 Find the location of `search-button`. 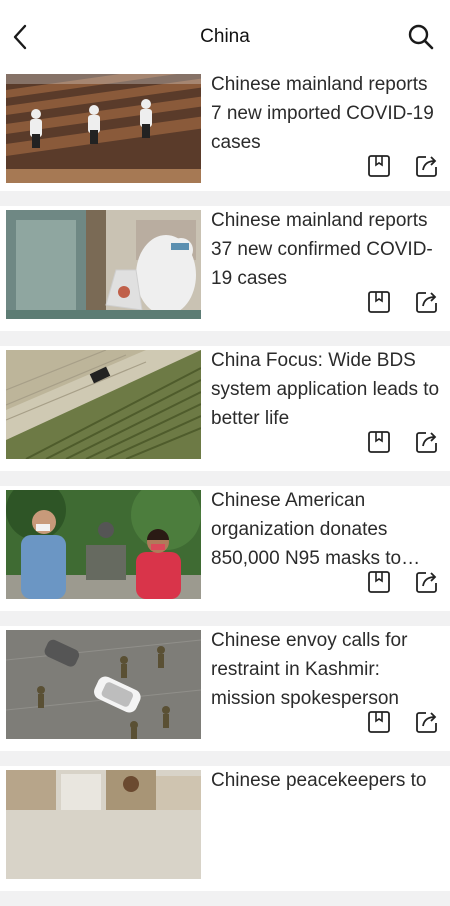

search-button is located at coordinates (421, 37).